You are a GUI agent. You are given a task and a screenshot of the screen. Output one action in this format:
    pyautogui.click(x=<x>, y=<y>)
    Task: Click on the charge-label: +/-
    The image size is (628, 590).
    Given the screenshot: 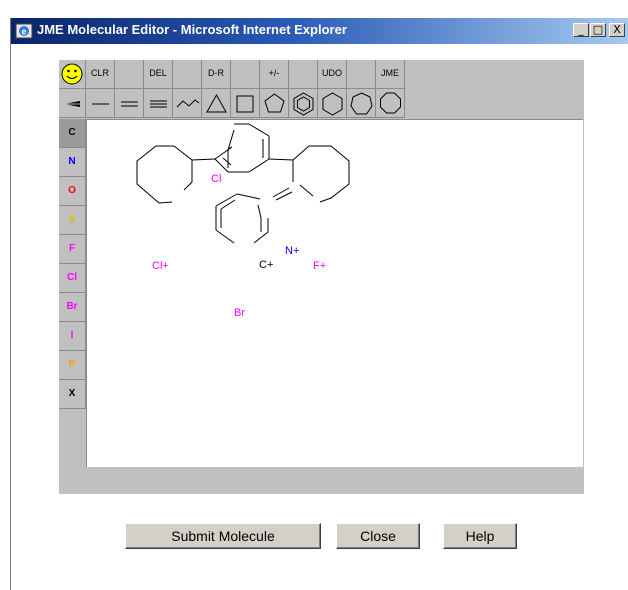 What is the action you would take?
    pyautogui.click(x=274, y=73)
    